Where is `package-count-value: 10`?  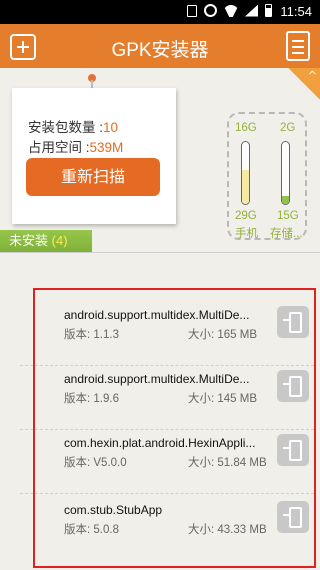 package-count-value: 10 is located at coordinates (111, 127).